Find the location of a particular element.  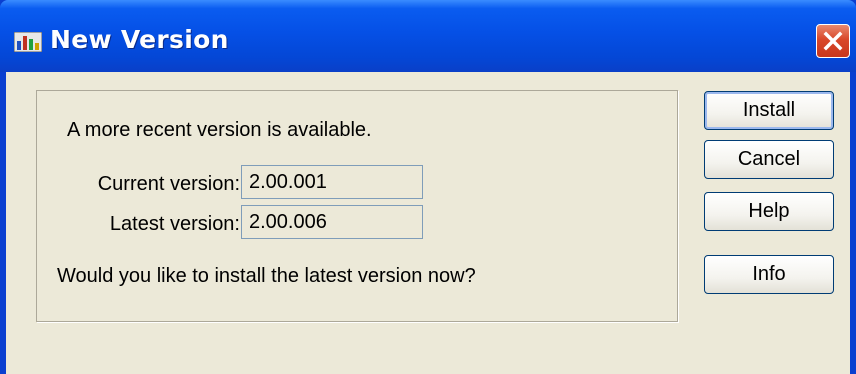

close-icon is located at coordinates (833, 41).